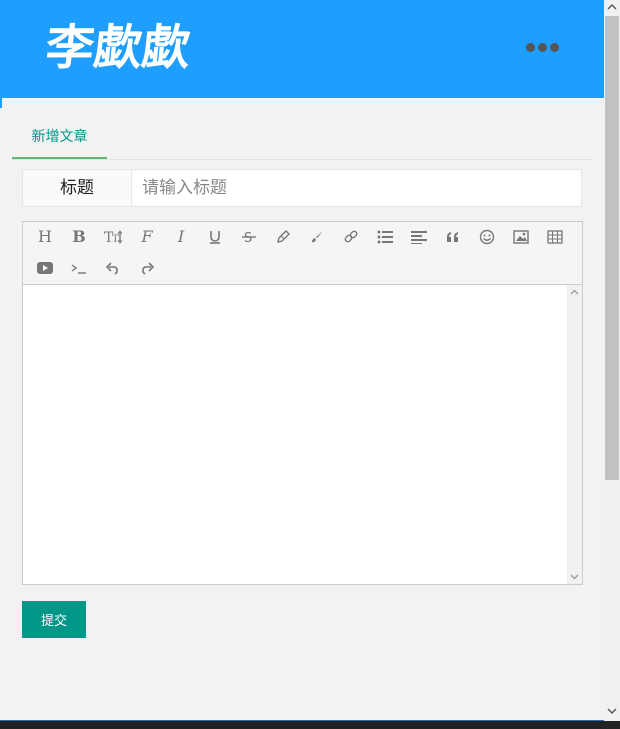 The image size is (620, 729). I want to click on title-input, so click(356, 188).